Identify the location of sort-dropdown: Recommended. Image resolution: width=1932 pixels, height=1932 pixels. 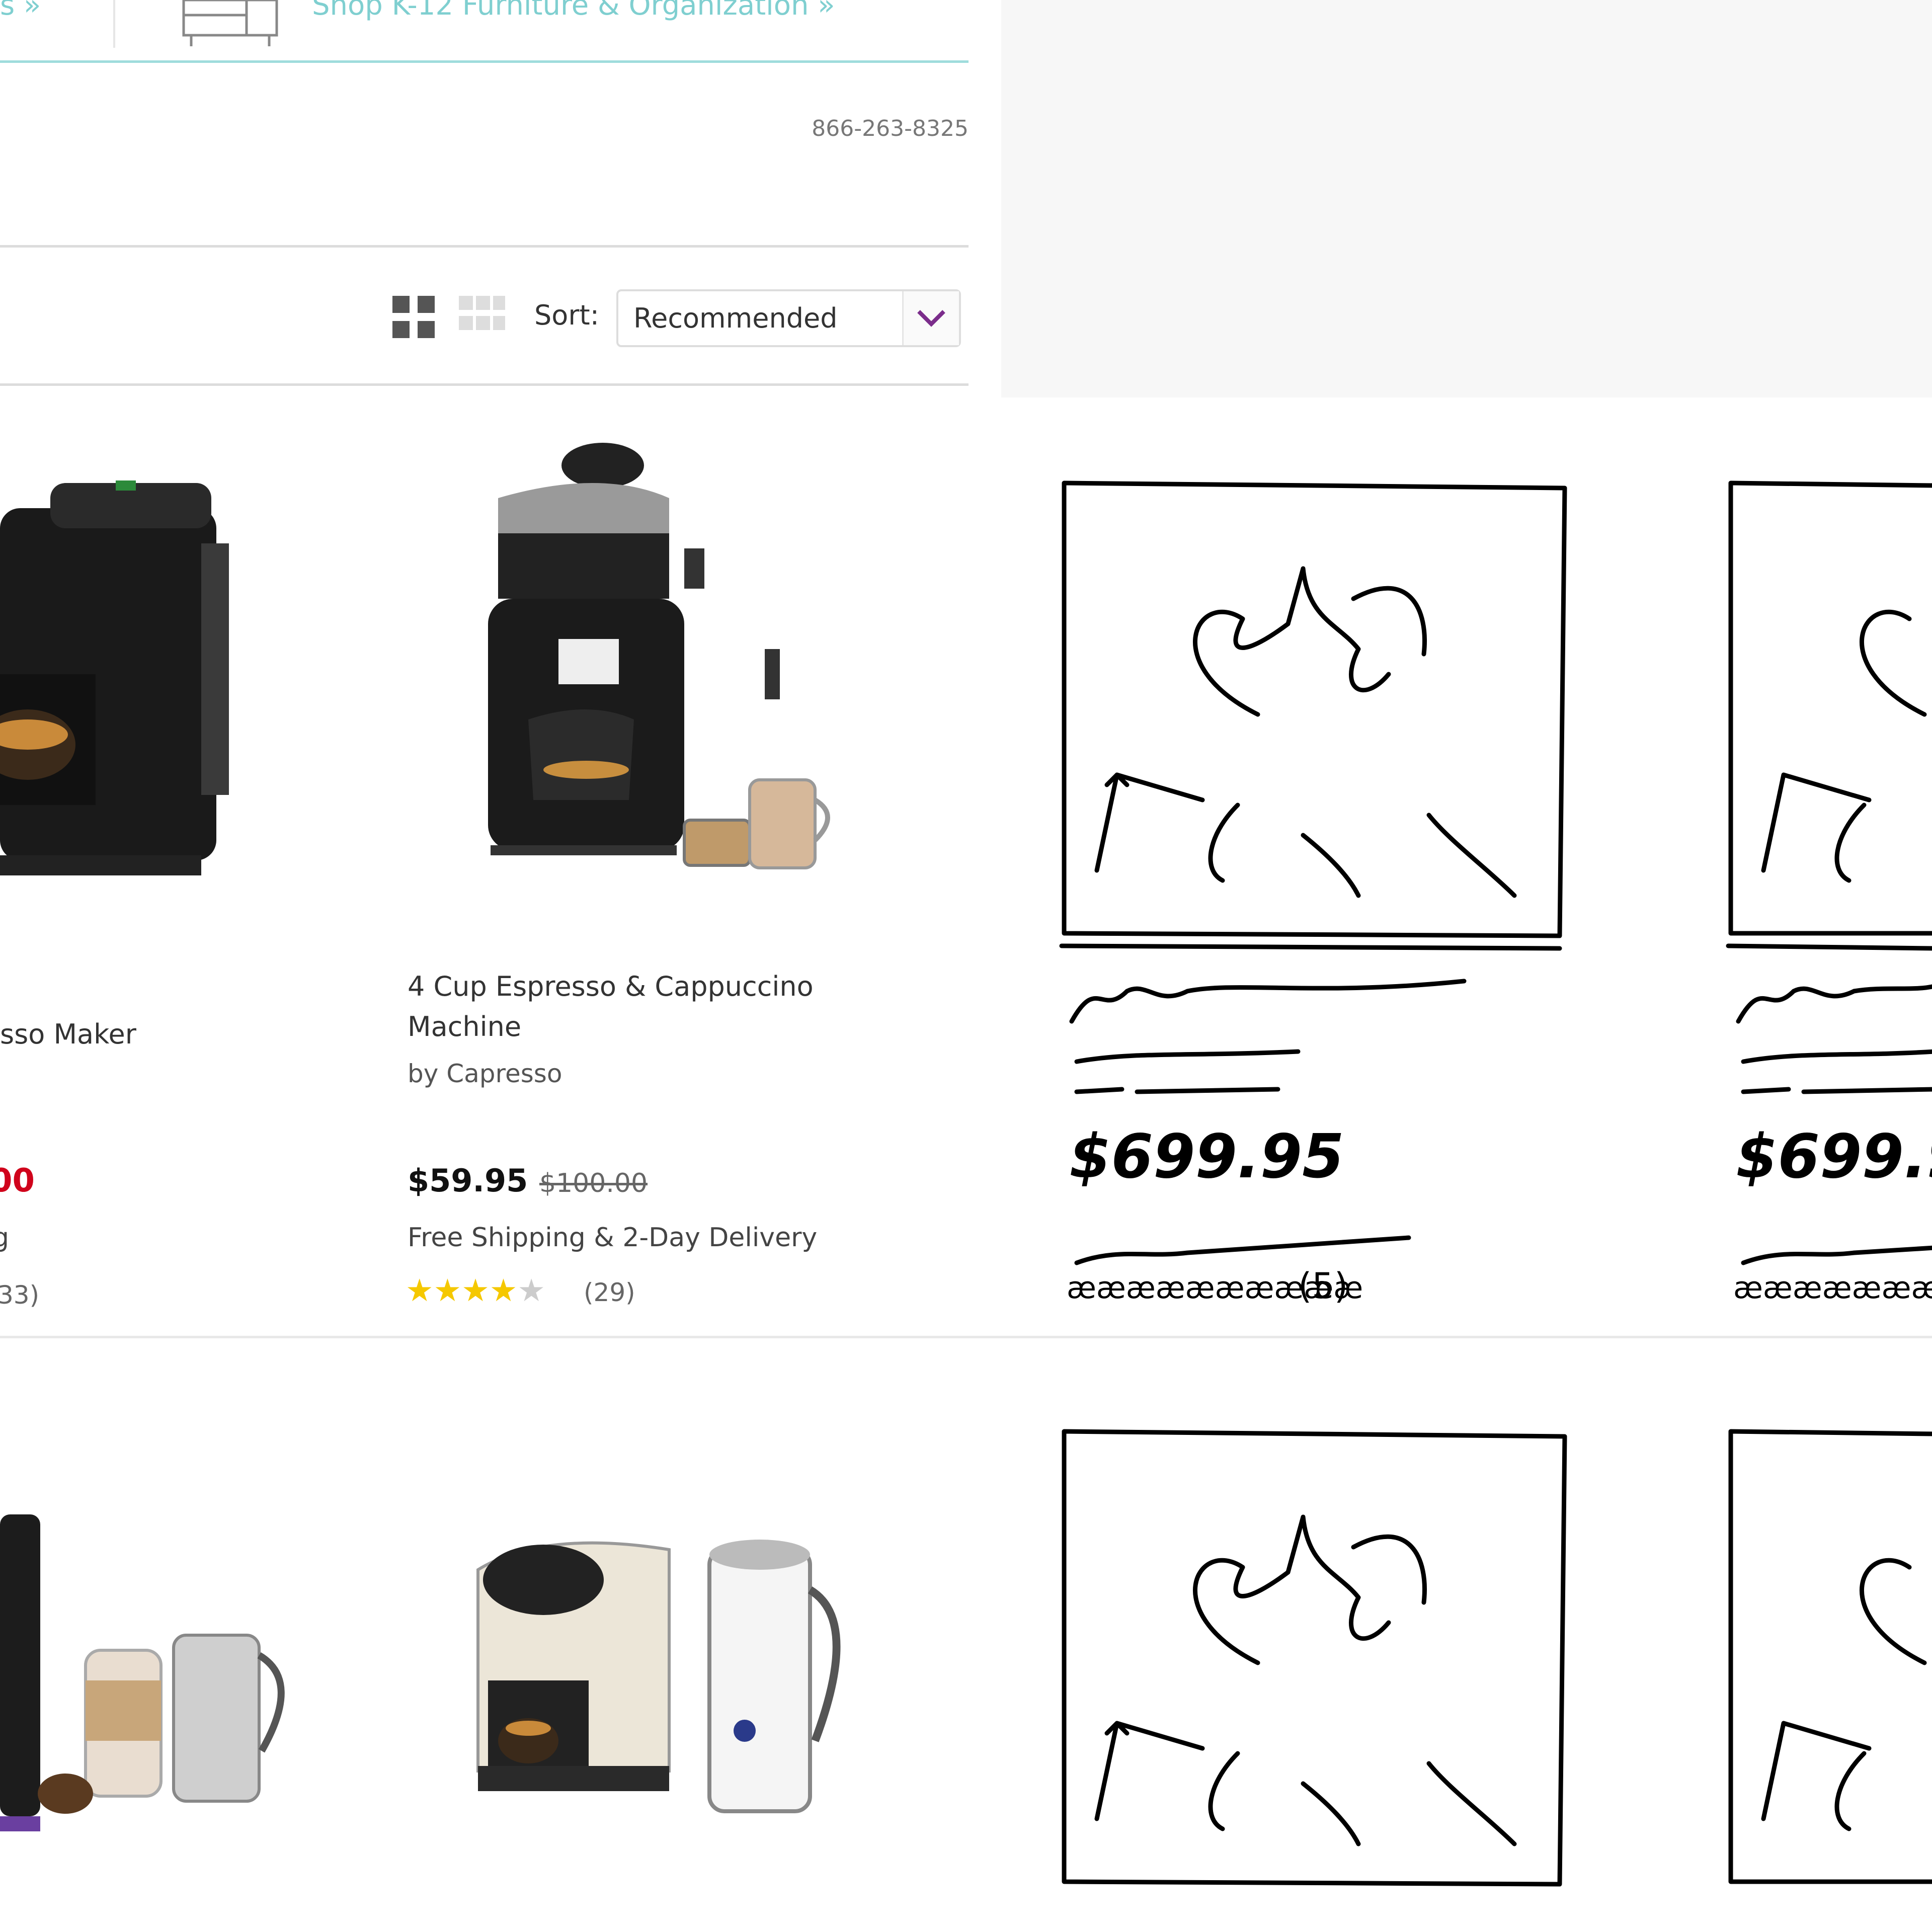
(789, 318).